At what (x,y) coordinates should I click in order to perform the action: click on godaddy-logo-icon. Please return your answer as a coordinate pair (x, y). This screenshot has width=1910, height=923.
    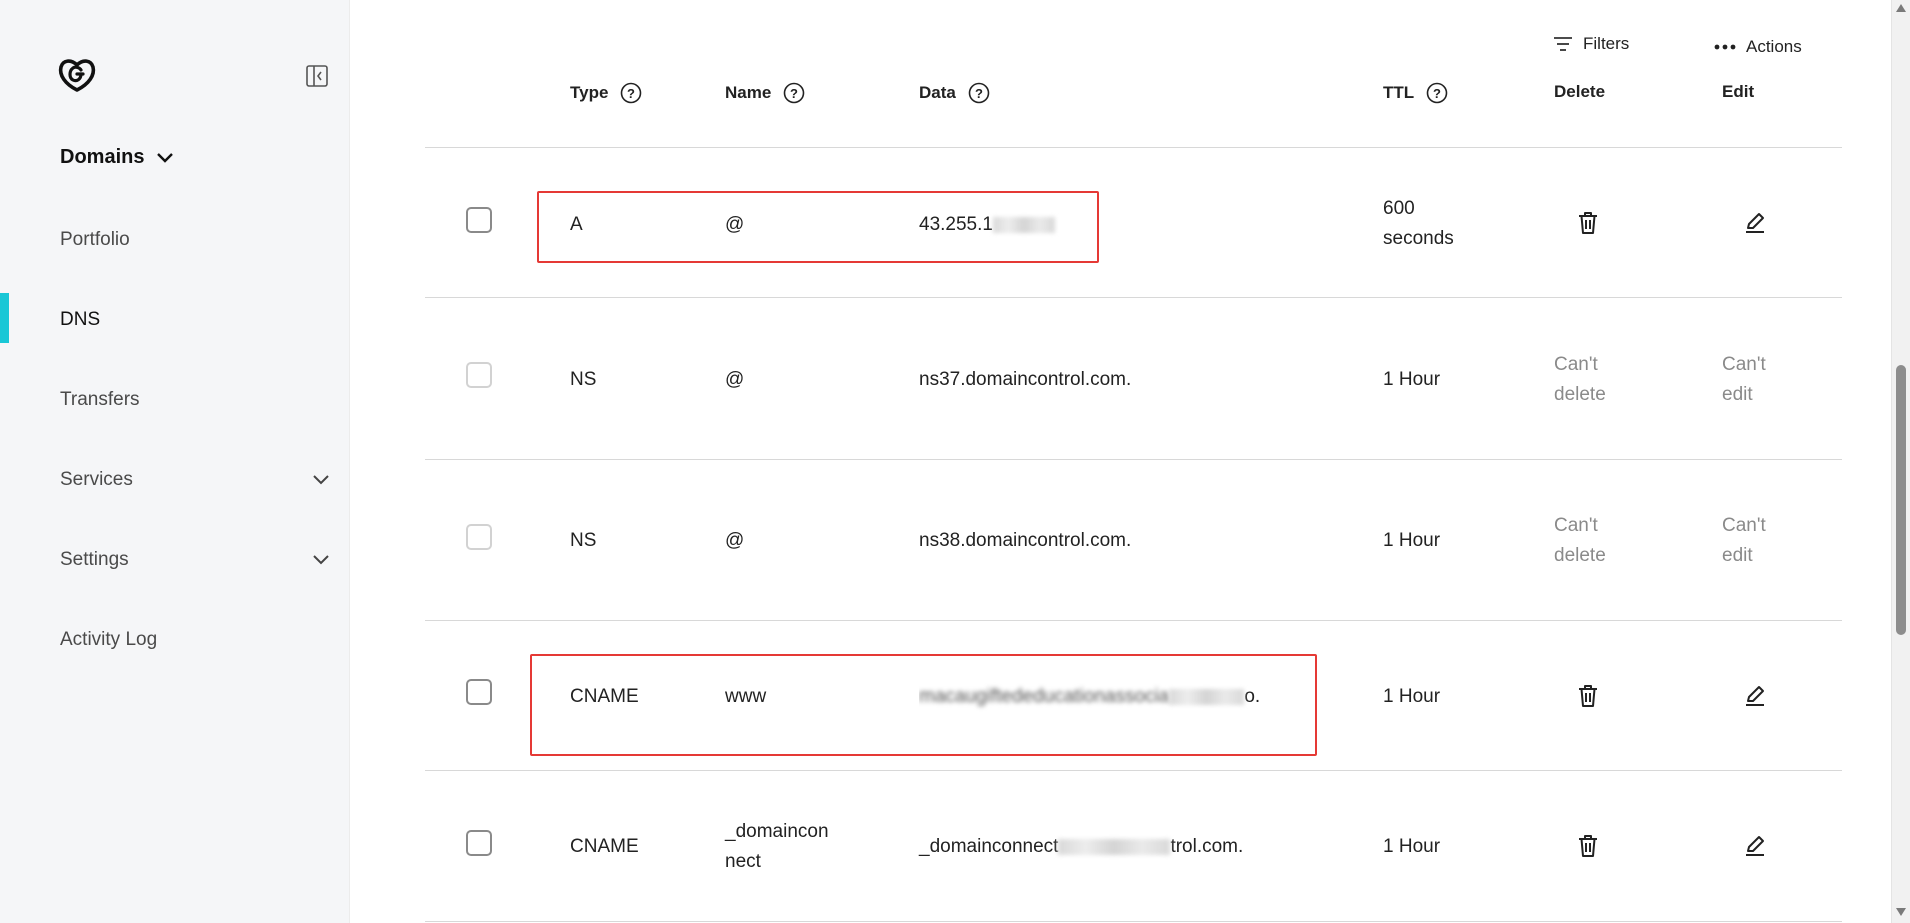
    Looking at the image, I should click on (77, 75).